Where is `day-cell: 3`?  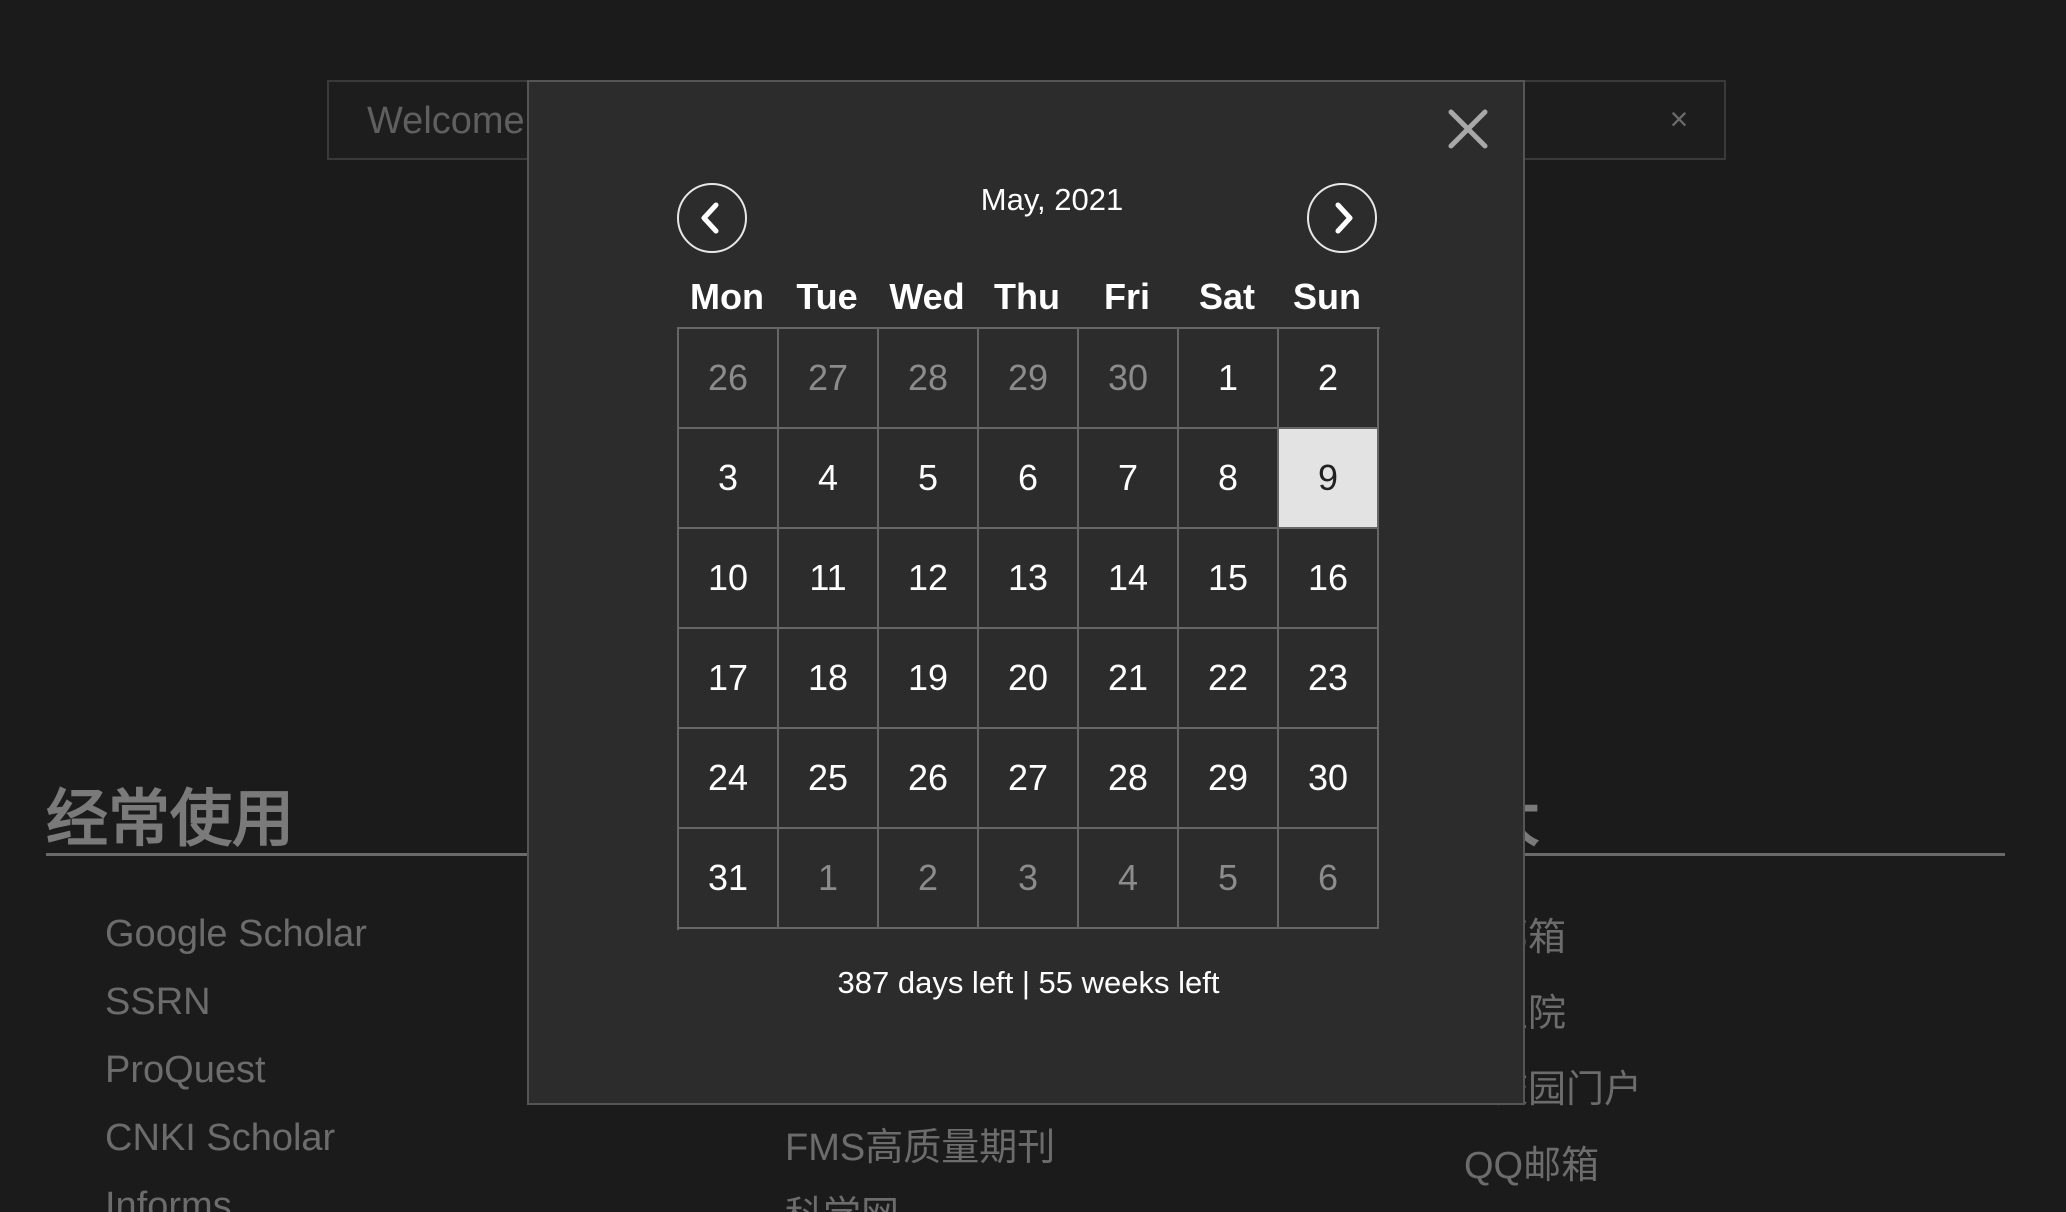 day-cell: 3 is located at coordinates (729, 479).